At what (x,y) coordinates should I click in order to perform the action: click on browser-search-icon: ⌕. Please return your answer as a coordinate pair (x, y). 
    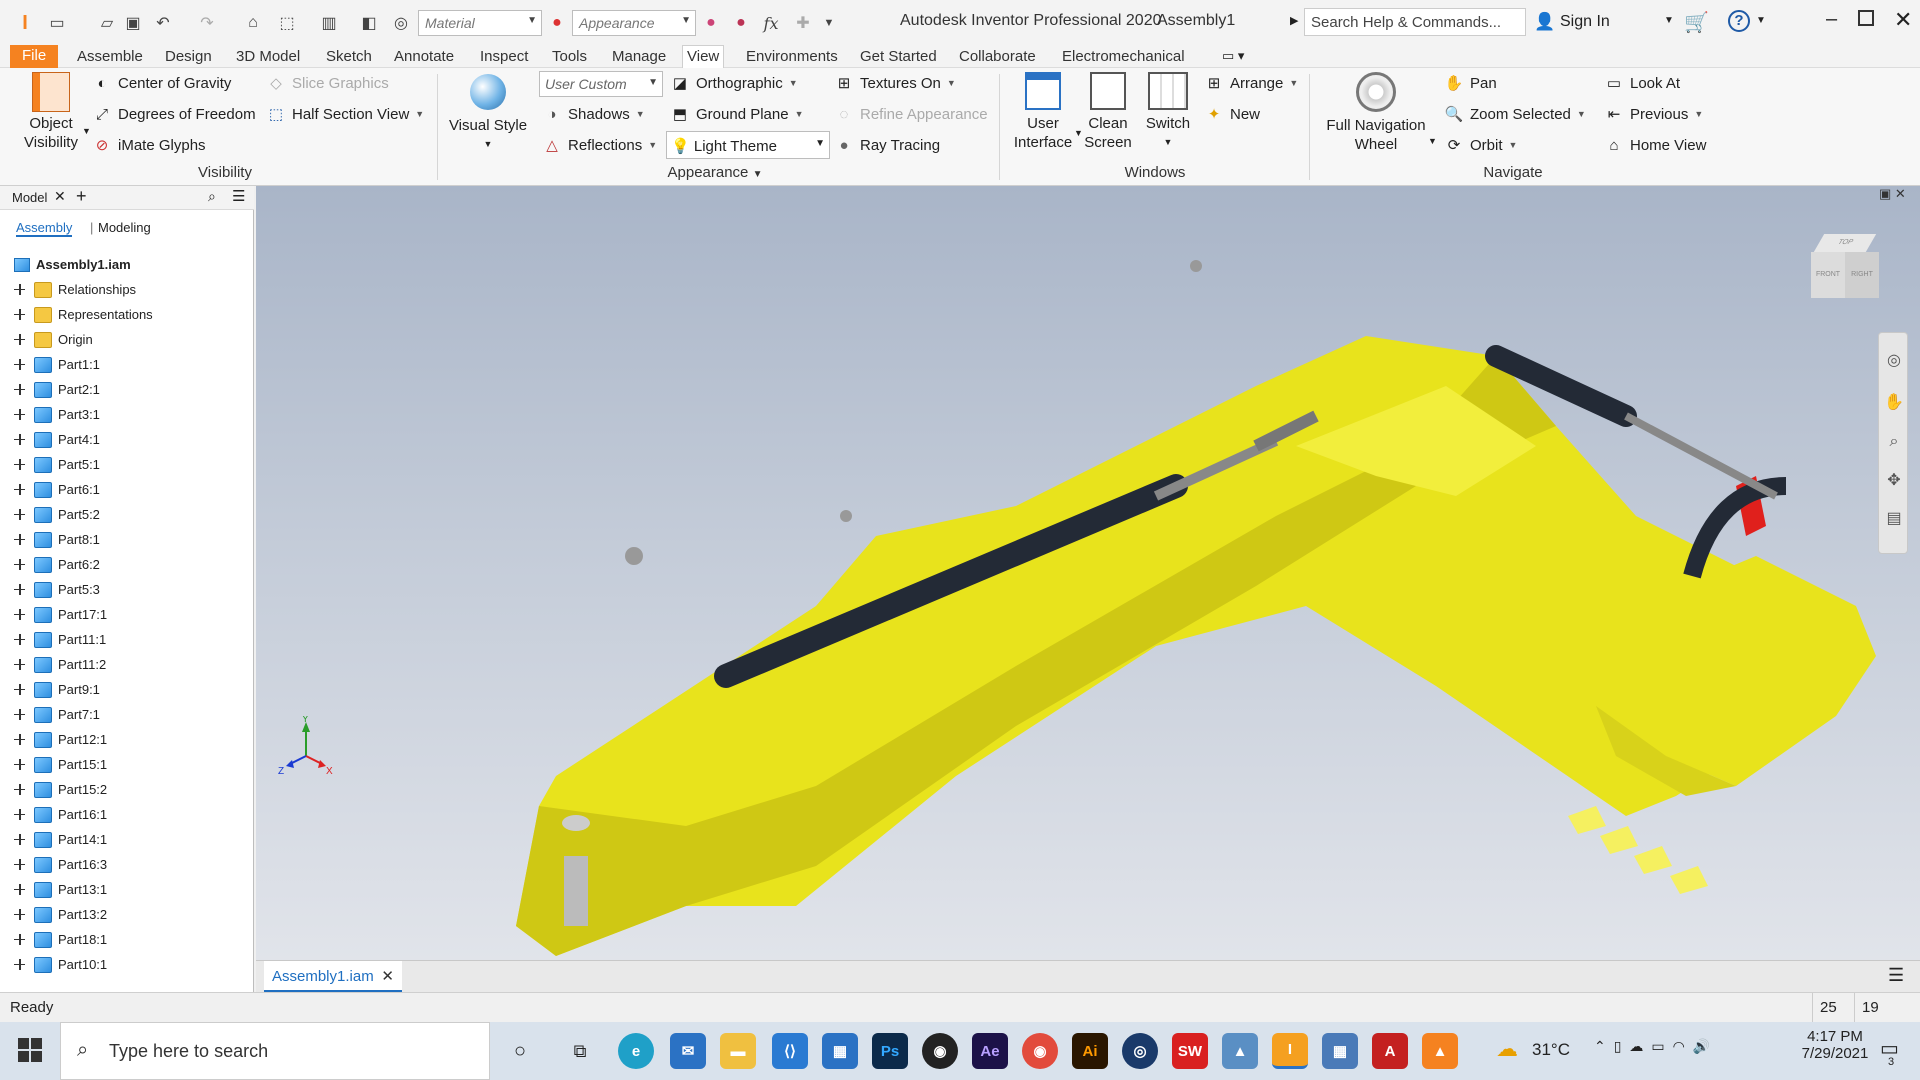
    Looking at the image, I should click on (212, 196).